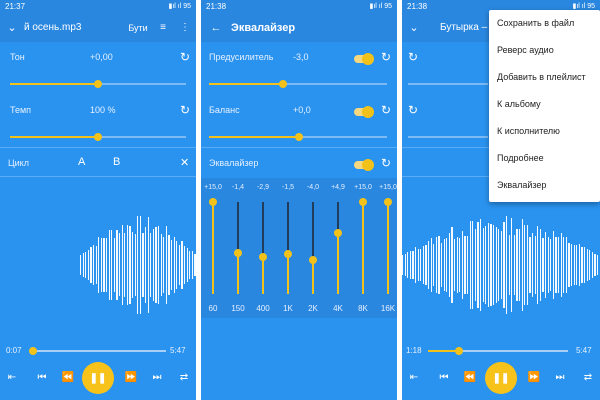 The width and height of the screenshot is (600, 400). What do you see at coordinates (364, 59) in the screenshot?
I see `preamp-toggle` at bounding box center [364, 59].